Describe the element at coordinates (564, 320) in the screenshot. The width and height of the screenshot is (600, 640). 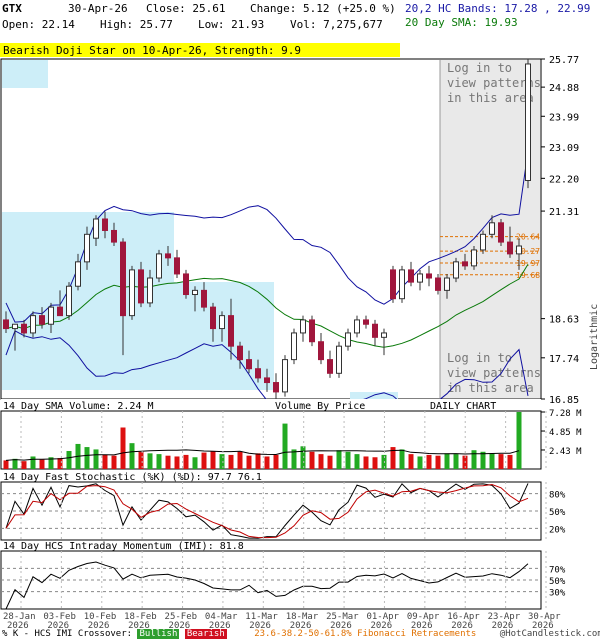
I see `price-tick-label: 18.63` at that location.